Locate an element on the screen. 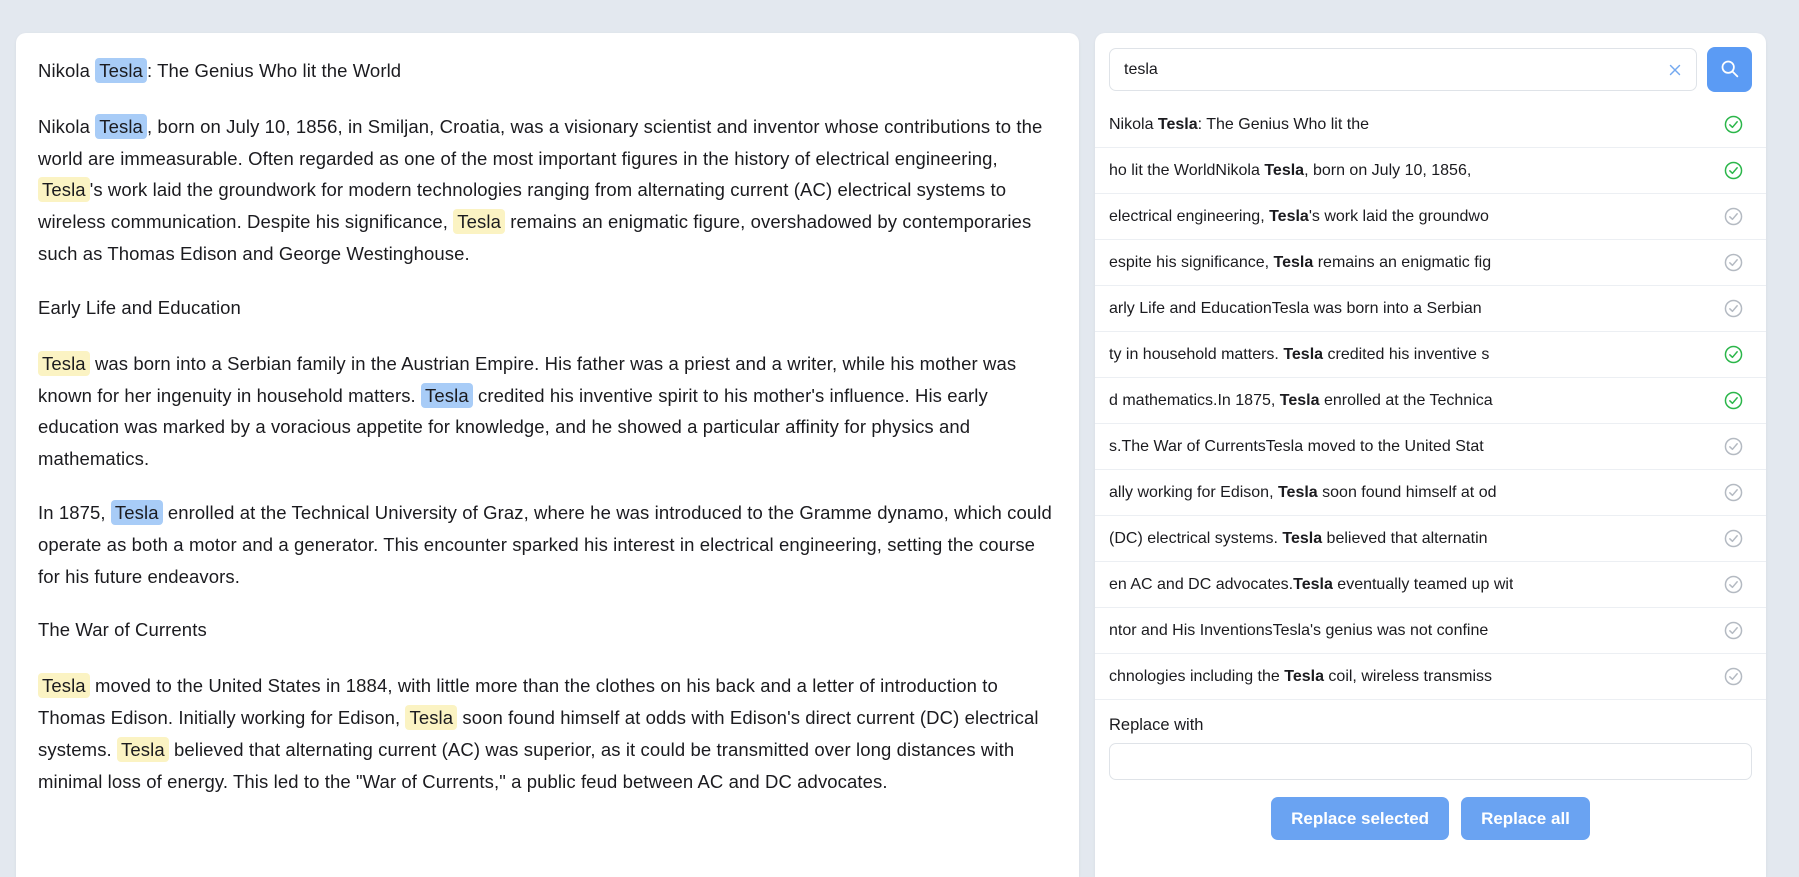 This screenshot has height=877, width=1799. result-prefix: electrical engineering, is located at coordinates (1189, 216).